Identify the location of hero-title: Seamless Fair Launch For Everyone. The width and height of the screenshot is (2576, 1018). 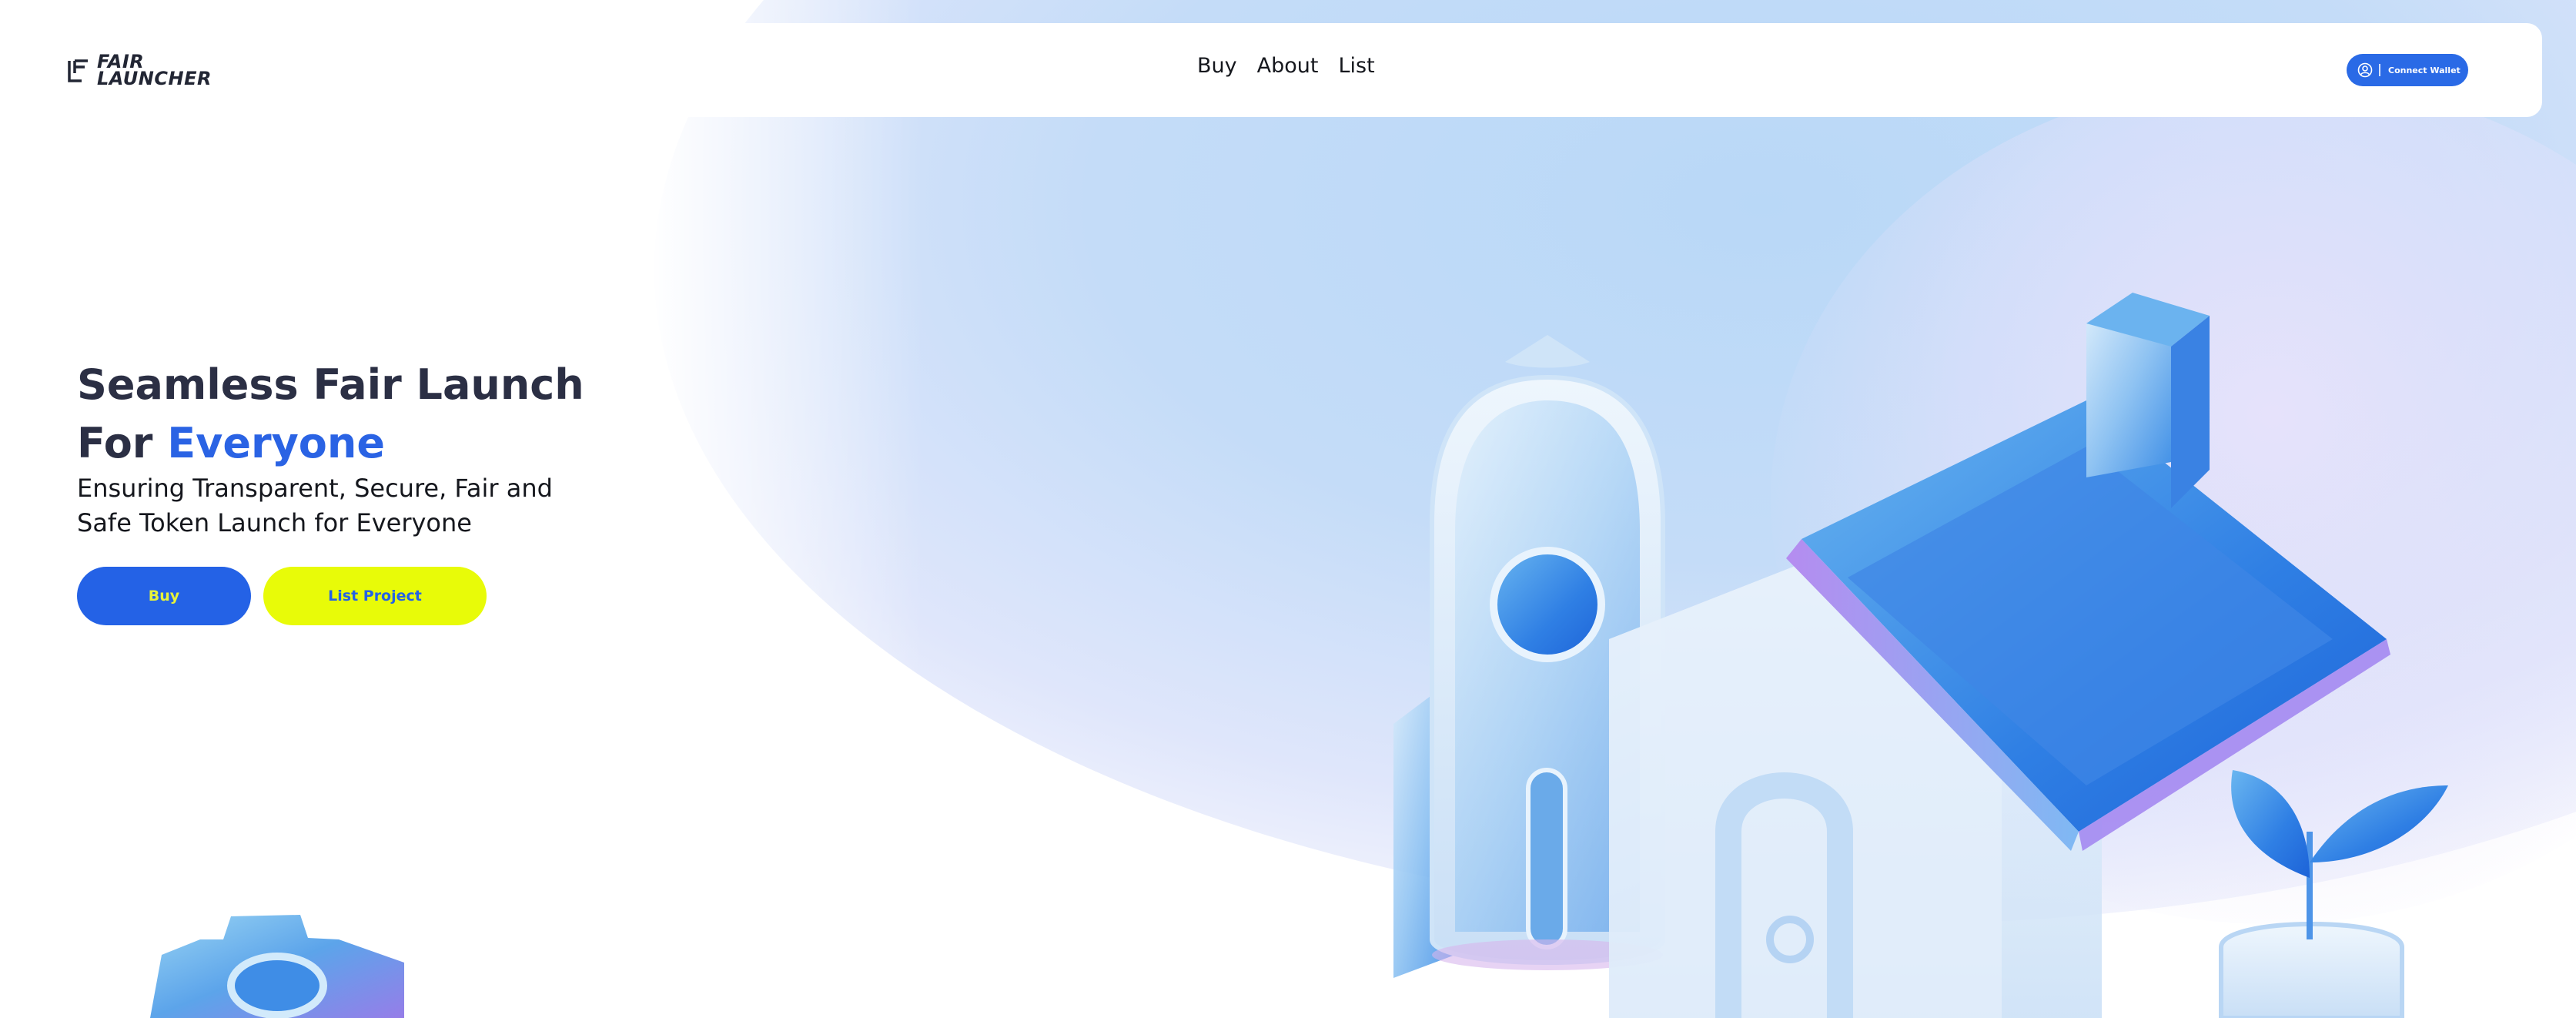
(330, 414).